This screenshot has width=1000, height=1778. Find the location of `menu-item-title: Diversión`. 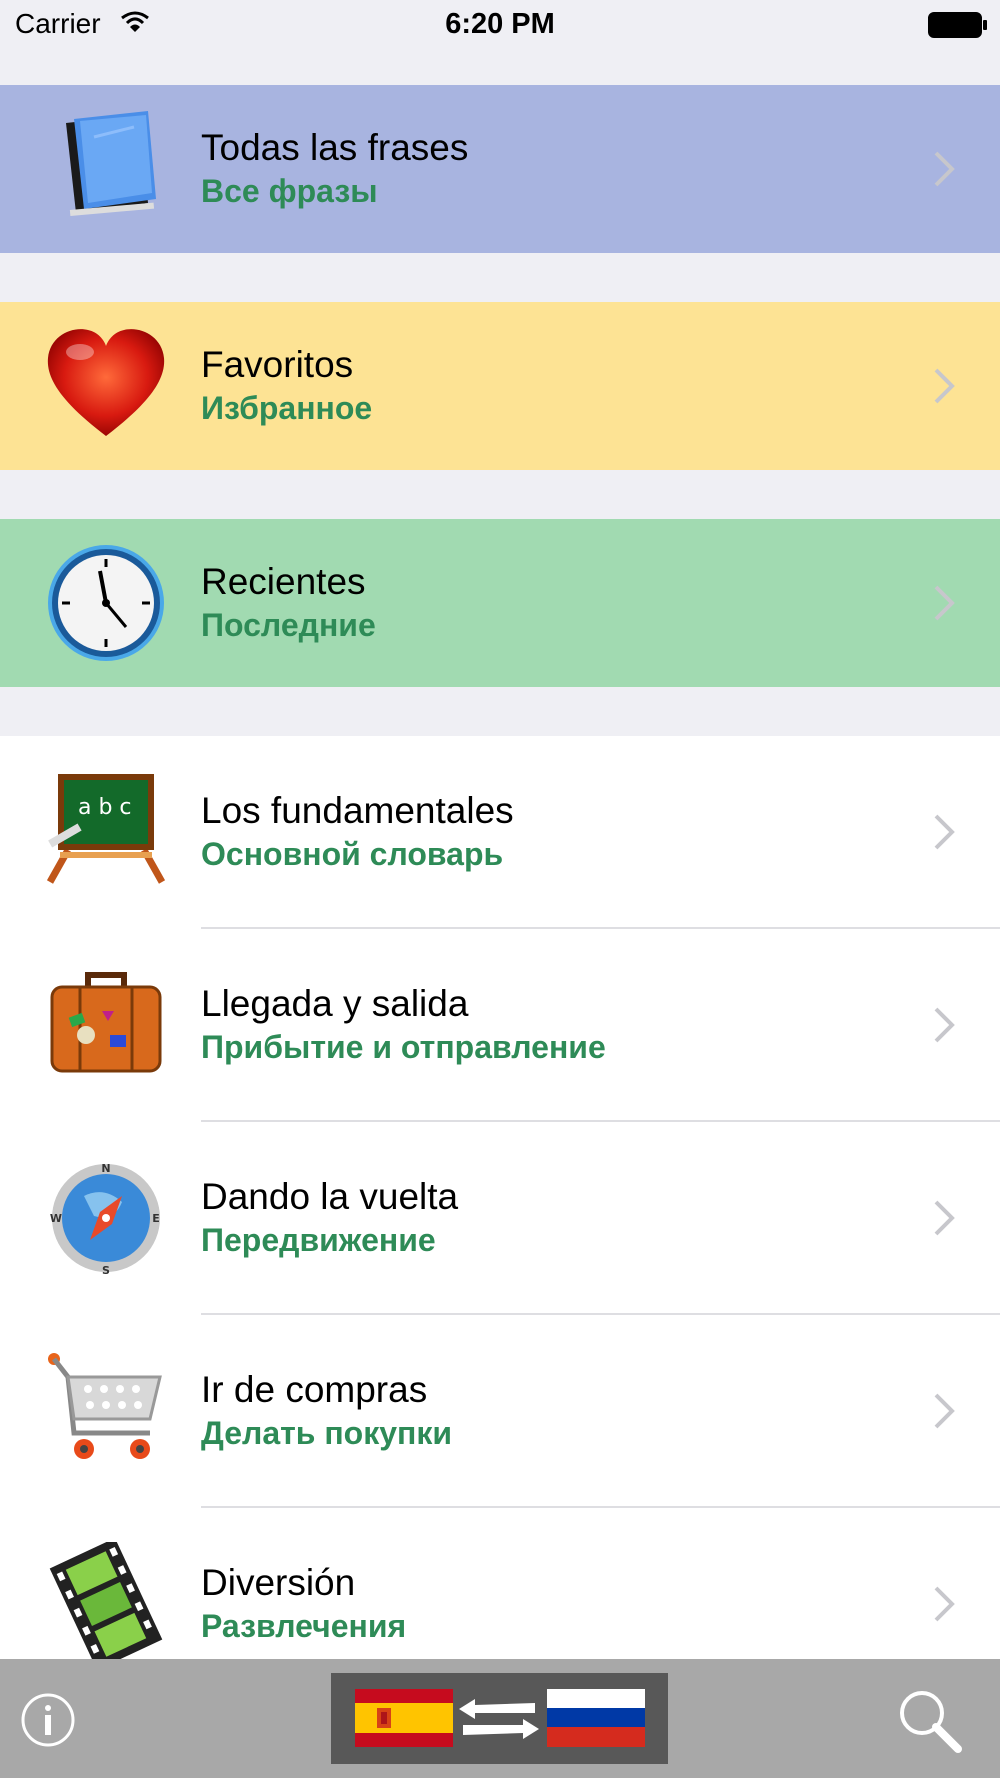

menu-item-title: Diversión is located at coordinates (278, 1582).